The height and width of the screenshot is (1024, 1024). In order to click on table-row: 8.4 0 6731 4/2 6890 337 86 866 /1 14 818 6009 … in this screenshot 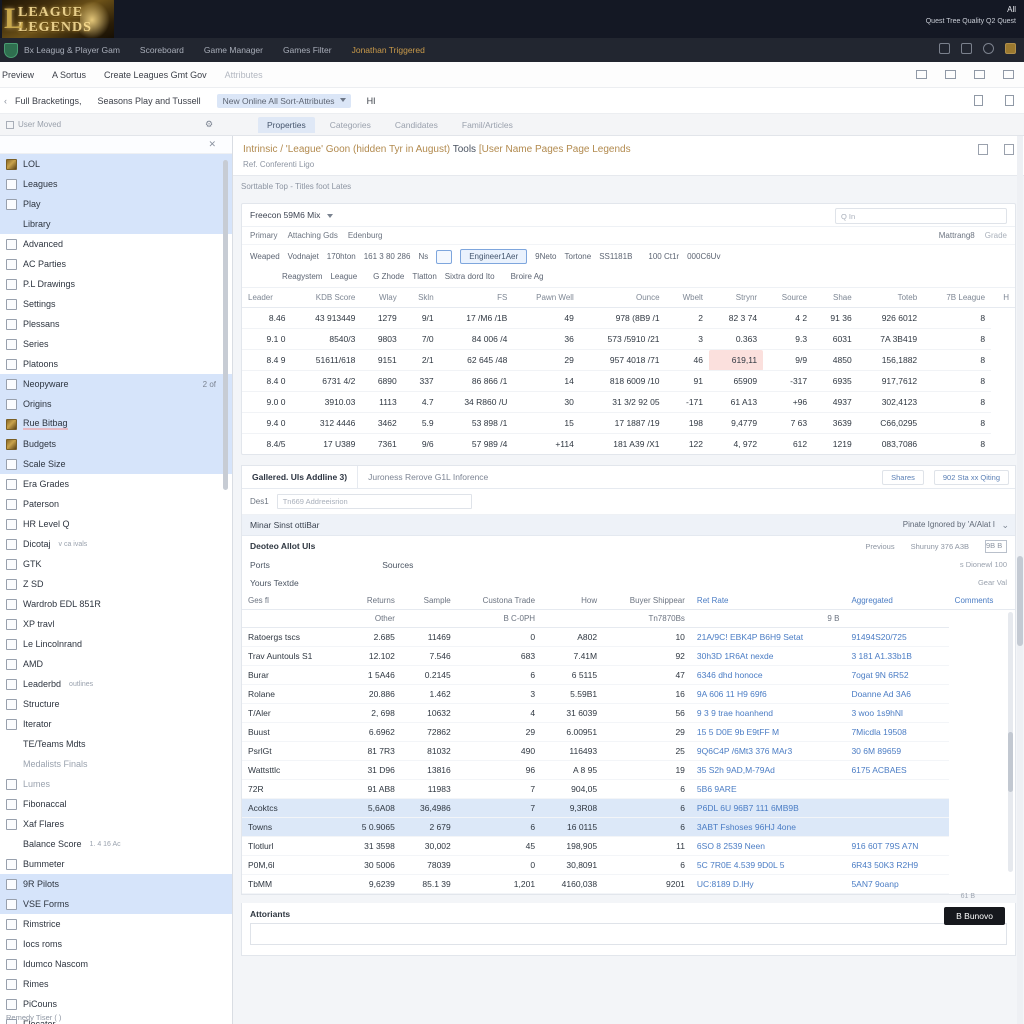, I will do `click(628, 381)`.